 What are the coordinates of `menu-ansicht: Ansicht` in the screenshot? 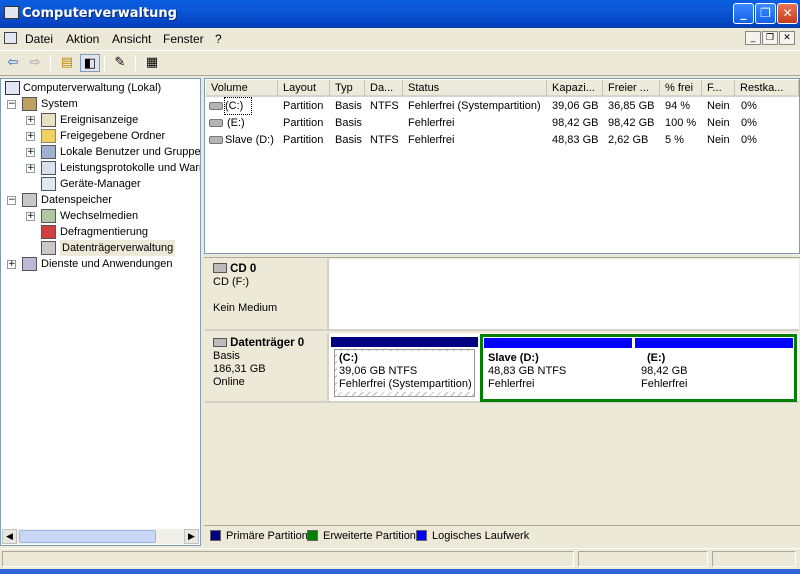 It's located at (131, 39).